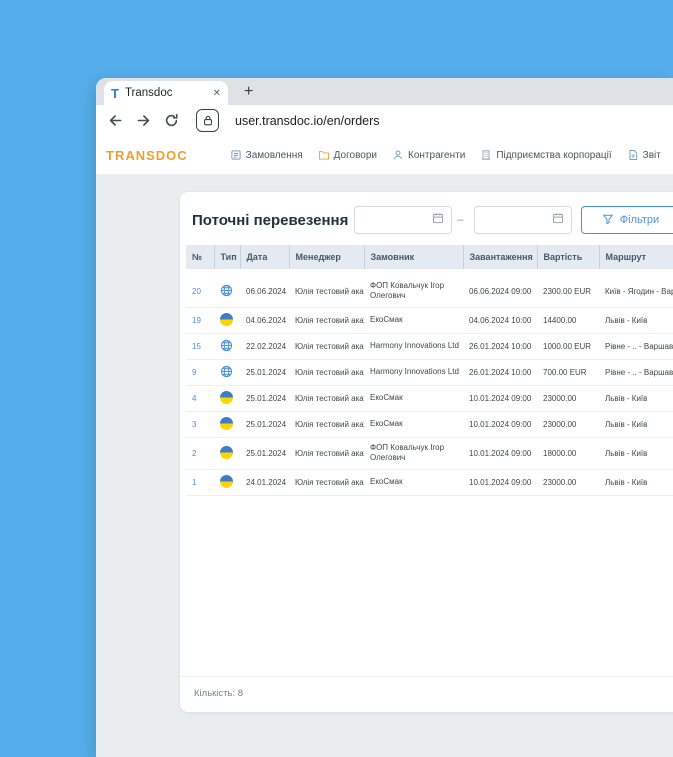 The image size is (673, 757). What do you see at coordinates (171, 120) in the screenshot?
I see `reload-icon` at bounding box center [171, 120].